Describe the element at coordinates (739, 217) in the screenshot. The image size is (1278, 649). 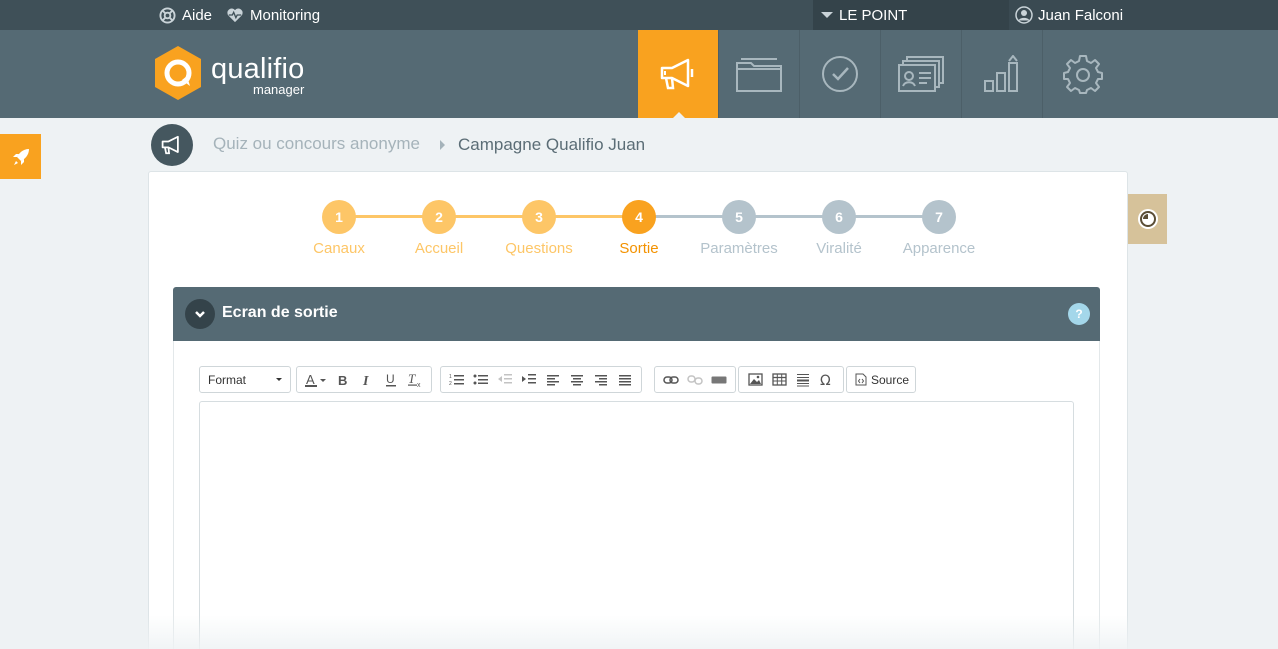
I see `step-5-circle: 5` at that location.